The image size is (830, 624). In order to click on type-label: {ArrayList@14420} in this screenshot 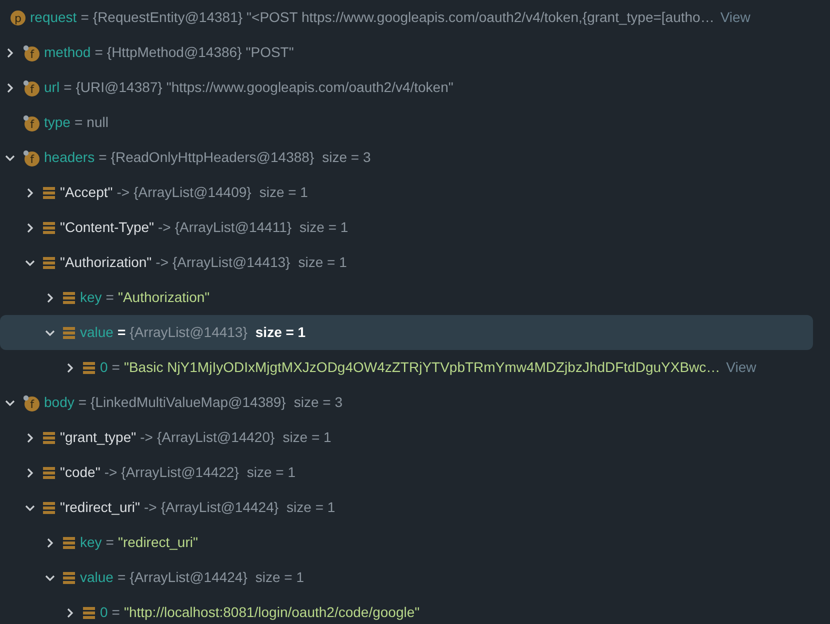, I will do `click(215, 437)`.